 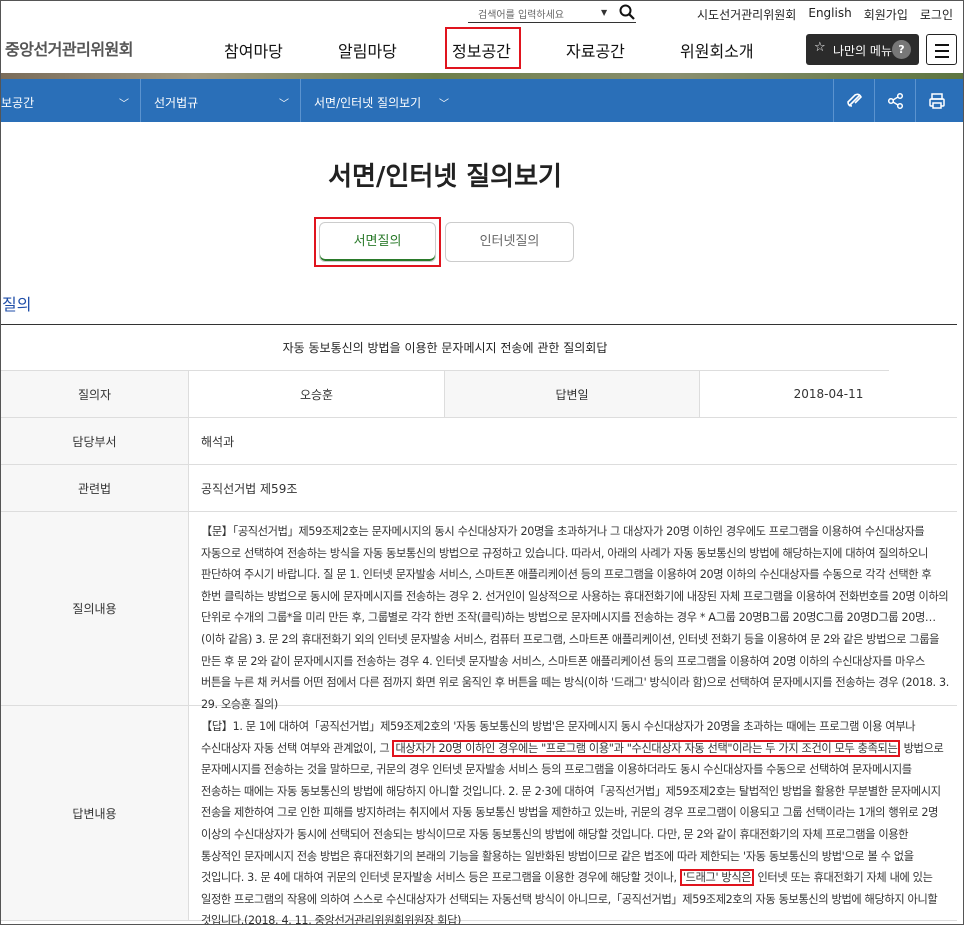 What do you see at coordinates (95, 813) in the screenshot?
I see `answer-label: 답변내용` at bounding box center [95, 813].